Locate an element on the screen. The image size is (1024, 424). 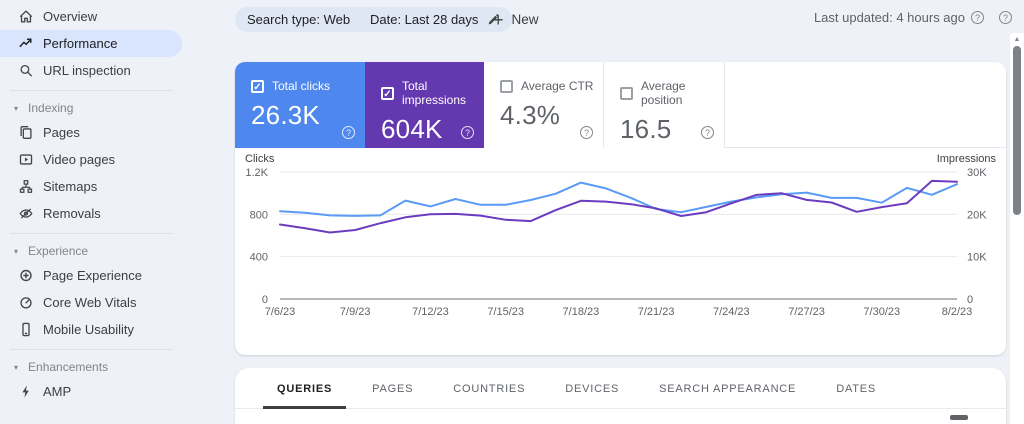
tab-countries: COUNTRIES is located at coordinates (489, 388).